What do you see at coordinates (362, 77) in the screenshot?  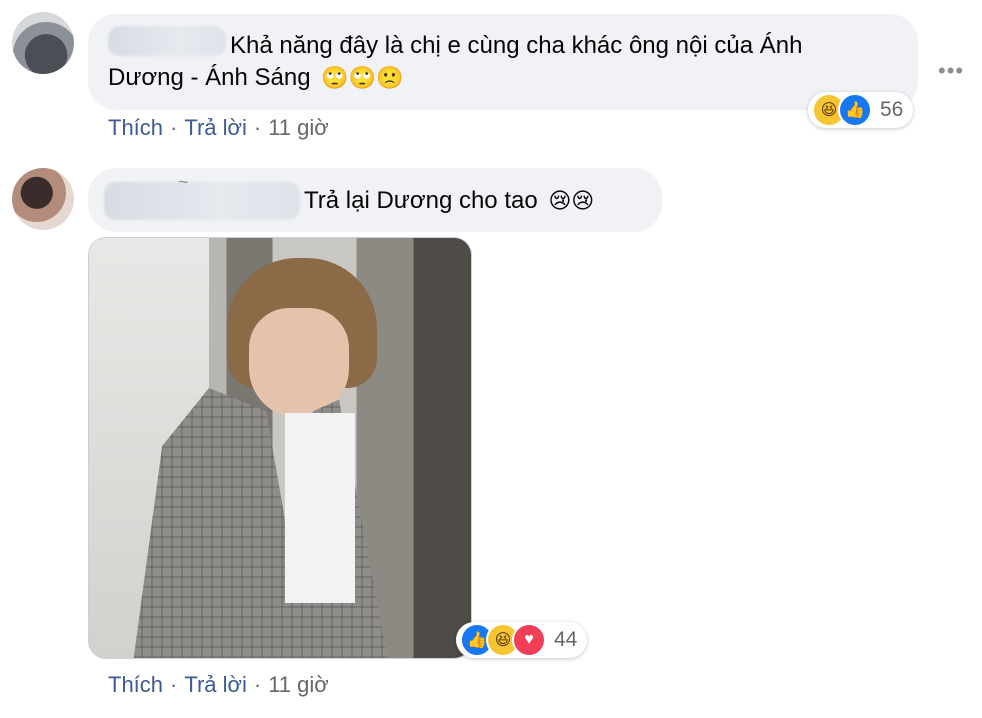 I see `eye-roll-emoji-icons: 🙄🙄🙁` at bounding box center [362, 77].